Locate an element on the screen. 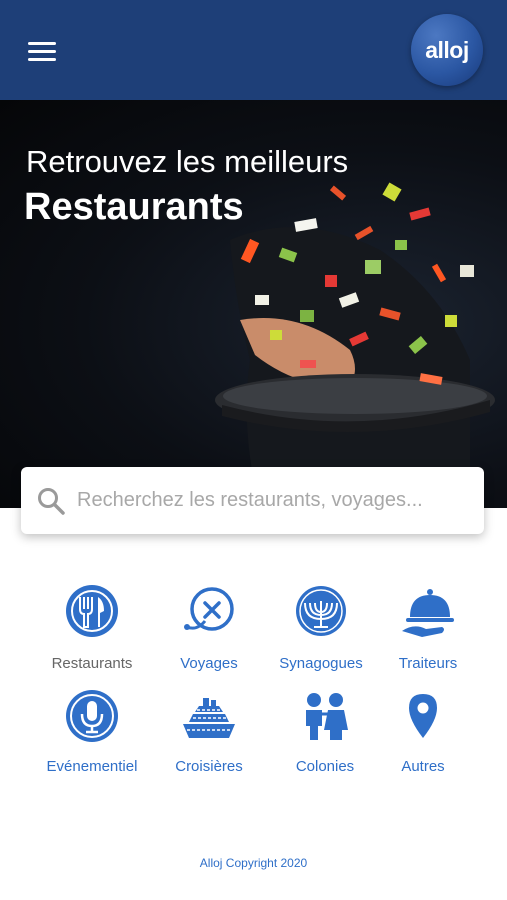 This screenshot has height=900, width=507. category-autres: Autres is located at coordinates (423, 730).